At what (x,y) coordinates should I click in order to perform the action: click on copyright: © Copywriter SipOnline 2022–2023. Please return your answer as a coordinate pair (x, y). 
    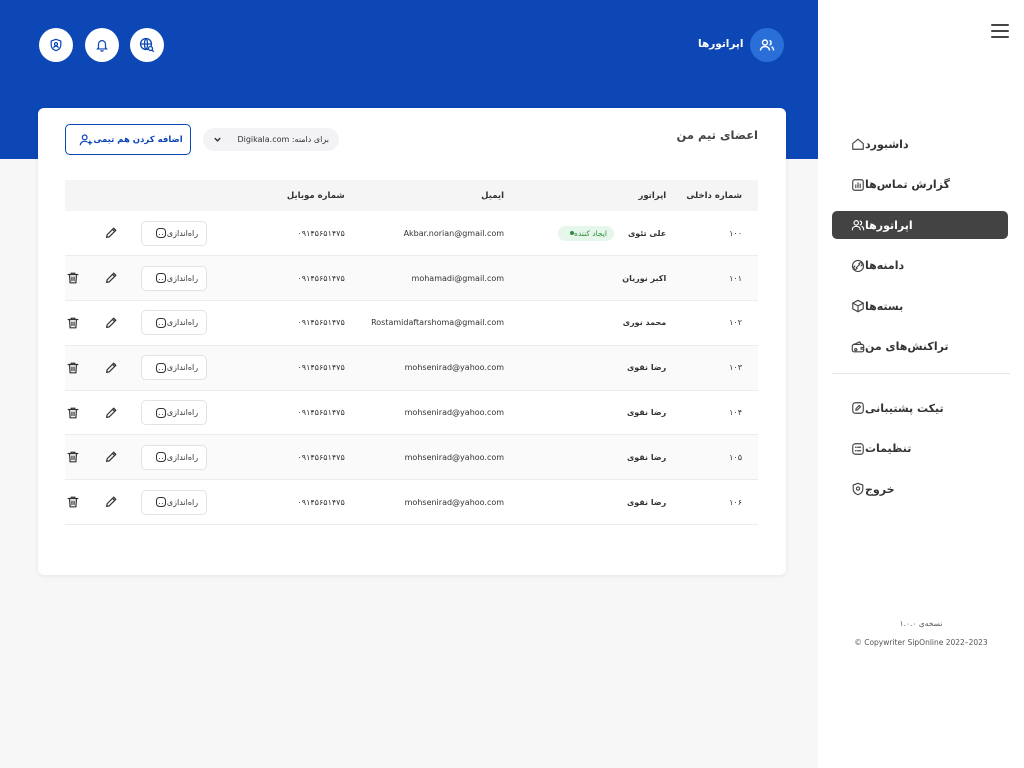
    Looking at the image, I should click on (921, 642).